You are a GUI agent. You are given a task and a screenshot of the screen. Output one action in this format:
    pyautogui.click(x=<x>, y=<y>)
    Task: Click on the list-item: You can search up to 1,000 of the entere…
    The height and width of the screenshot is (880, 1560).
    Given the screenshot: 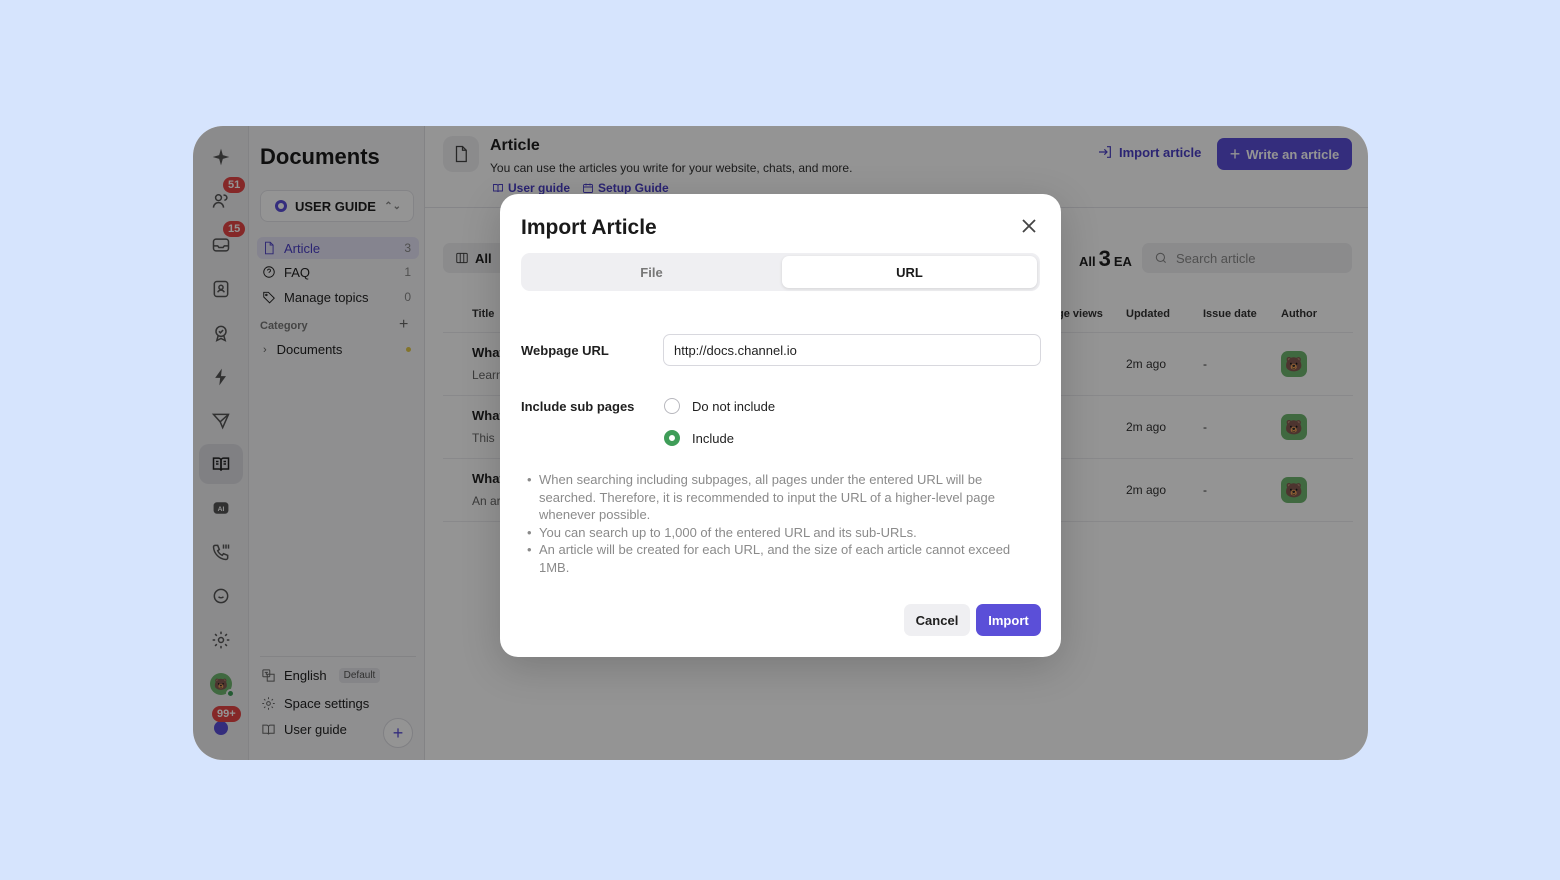 What is the action you would take?
    pyautogui.click(x=784, y=533)
    